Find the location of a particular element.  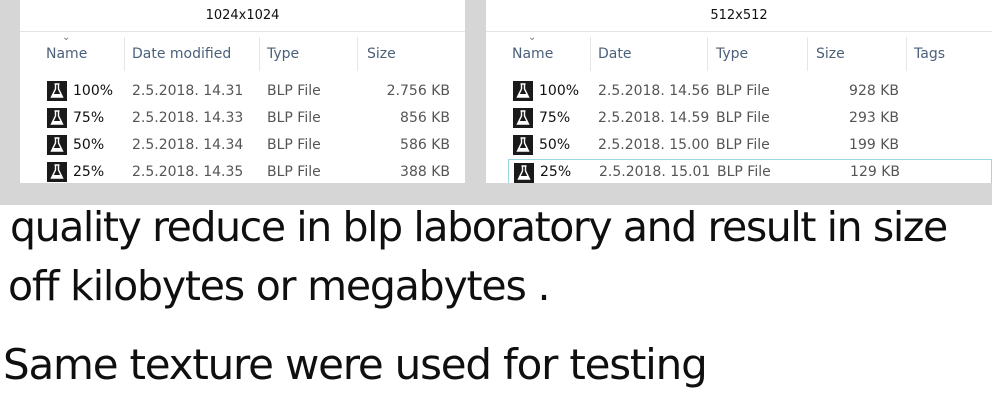

file-row: 50% 2.5.2018. 15.00 BLP File 199 KB is located at coordinates (739, 145).